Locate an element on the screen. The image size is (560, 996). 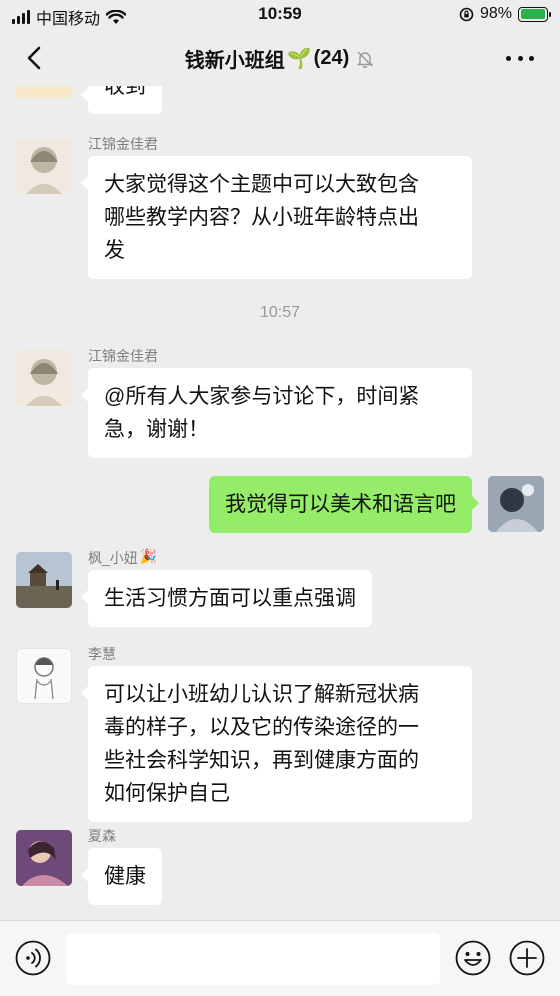
bell-mute-icon is located at coordinates (365, 59).